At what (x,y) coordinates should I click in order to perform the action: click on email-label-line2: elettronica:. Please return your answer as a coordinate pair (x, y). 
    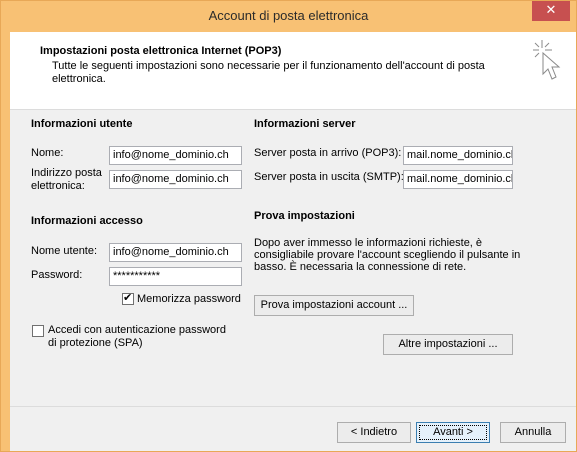
    Looking at the image, I should click on (58, 186).